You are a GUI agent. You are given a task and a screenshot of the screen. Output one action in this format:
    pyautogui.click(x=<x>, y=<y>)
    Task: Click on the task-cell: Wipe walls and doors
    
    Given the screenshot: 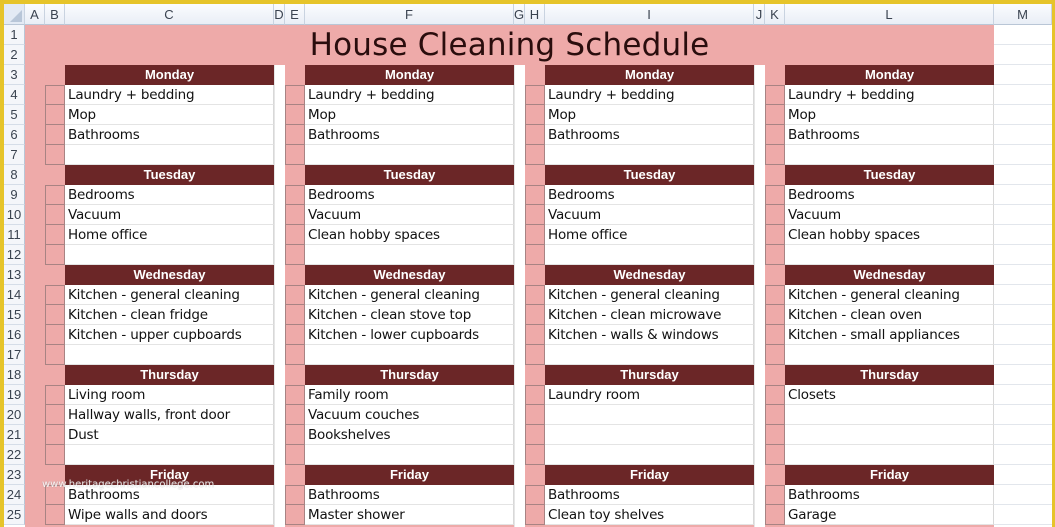 What is the action you would take?
    pyautogui.click(x=169, y=515)
    